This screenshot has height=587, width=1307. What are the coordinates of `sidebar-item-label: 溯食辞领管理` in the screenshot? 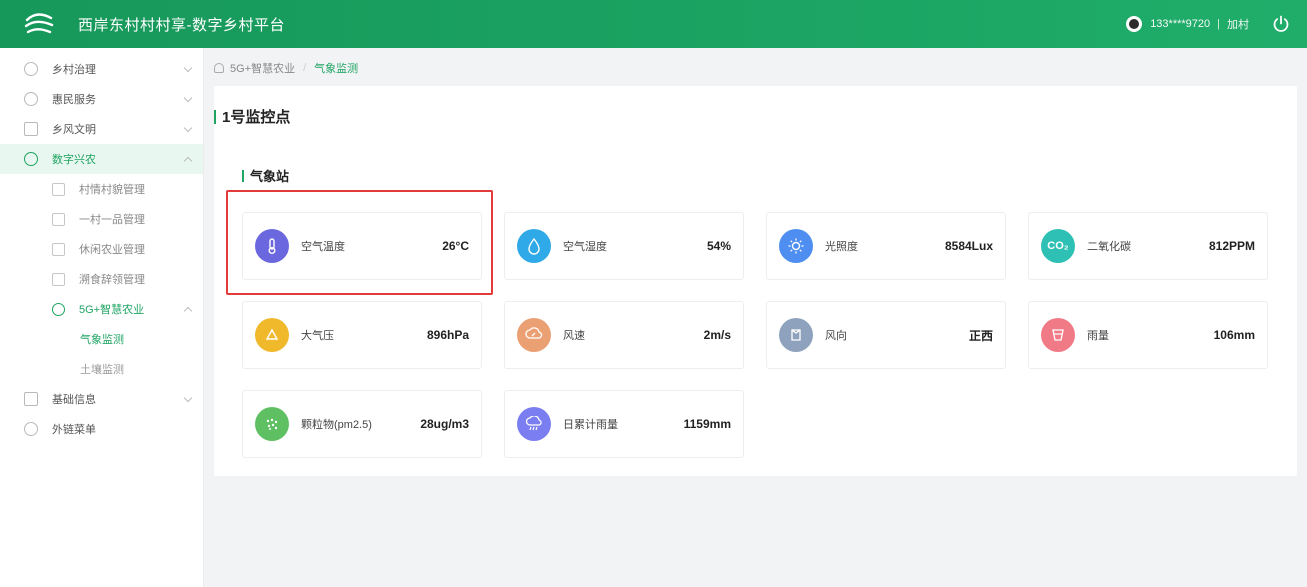 It's located at (112, 280).